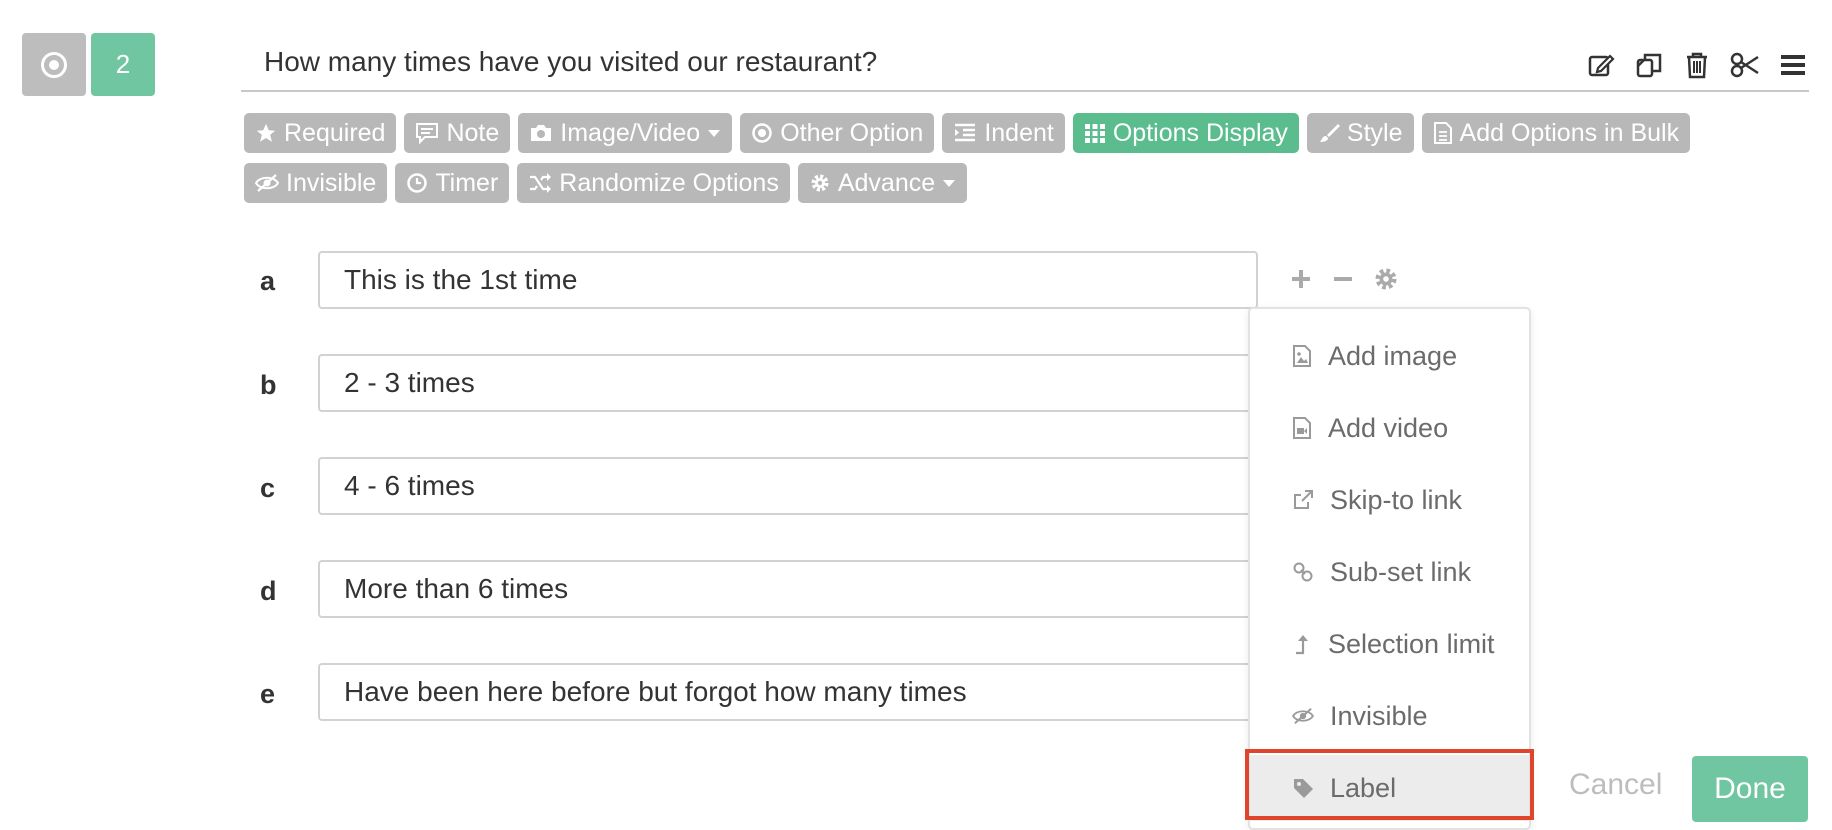  Describe the element at coordinates (1389, 716) in the screenshot. I see `menu-item-invisible: Invisible` at that location.